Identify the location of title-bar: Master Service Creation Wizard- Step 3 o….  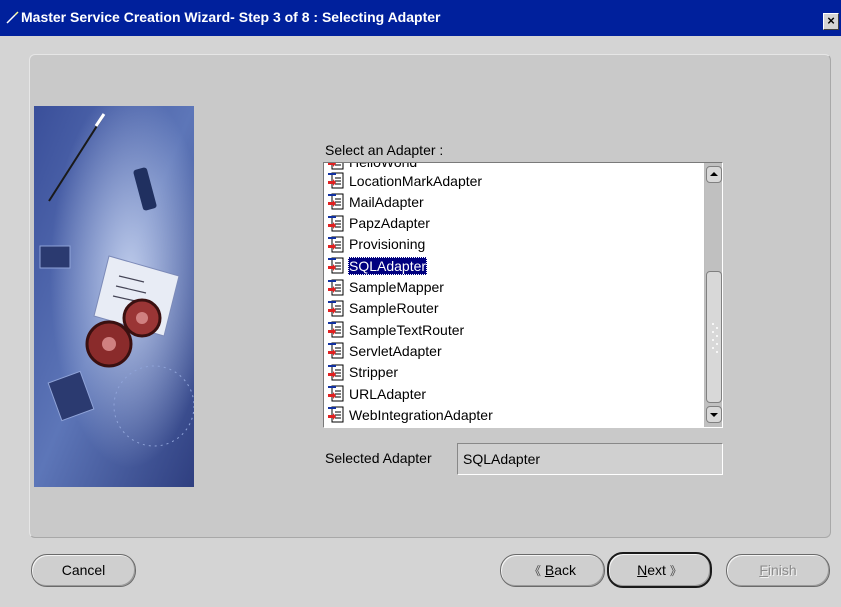
(420, 18).